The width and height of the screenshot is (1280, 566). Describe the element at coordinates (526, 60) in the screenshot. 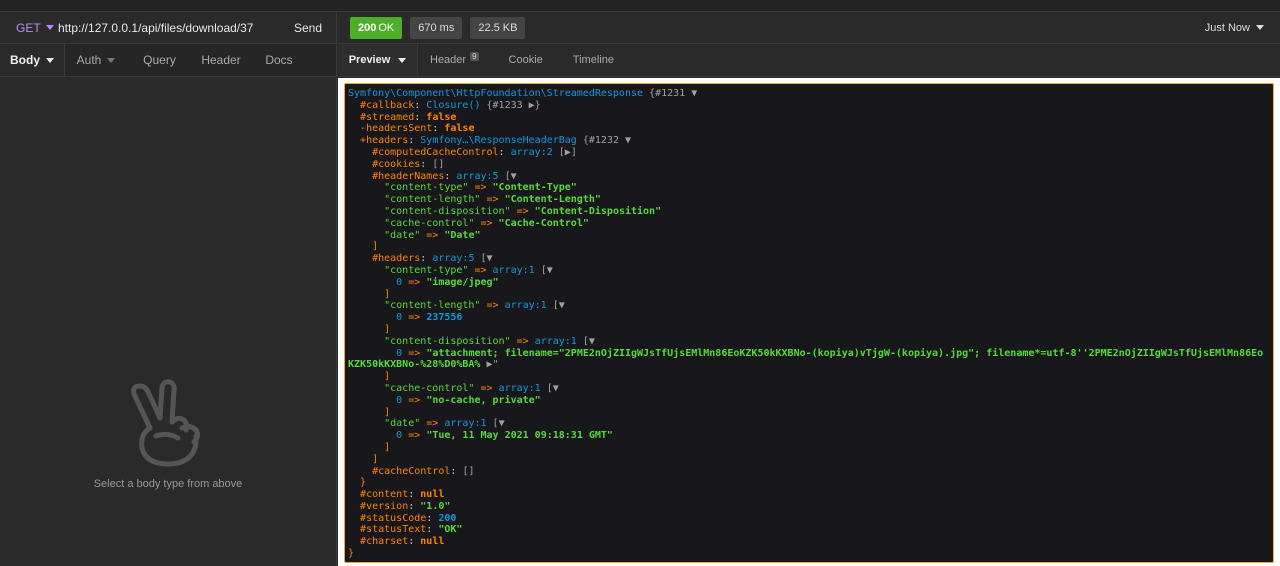

I see `tab-cookie: Cookie` at that location.